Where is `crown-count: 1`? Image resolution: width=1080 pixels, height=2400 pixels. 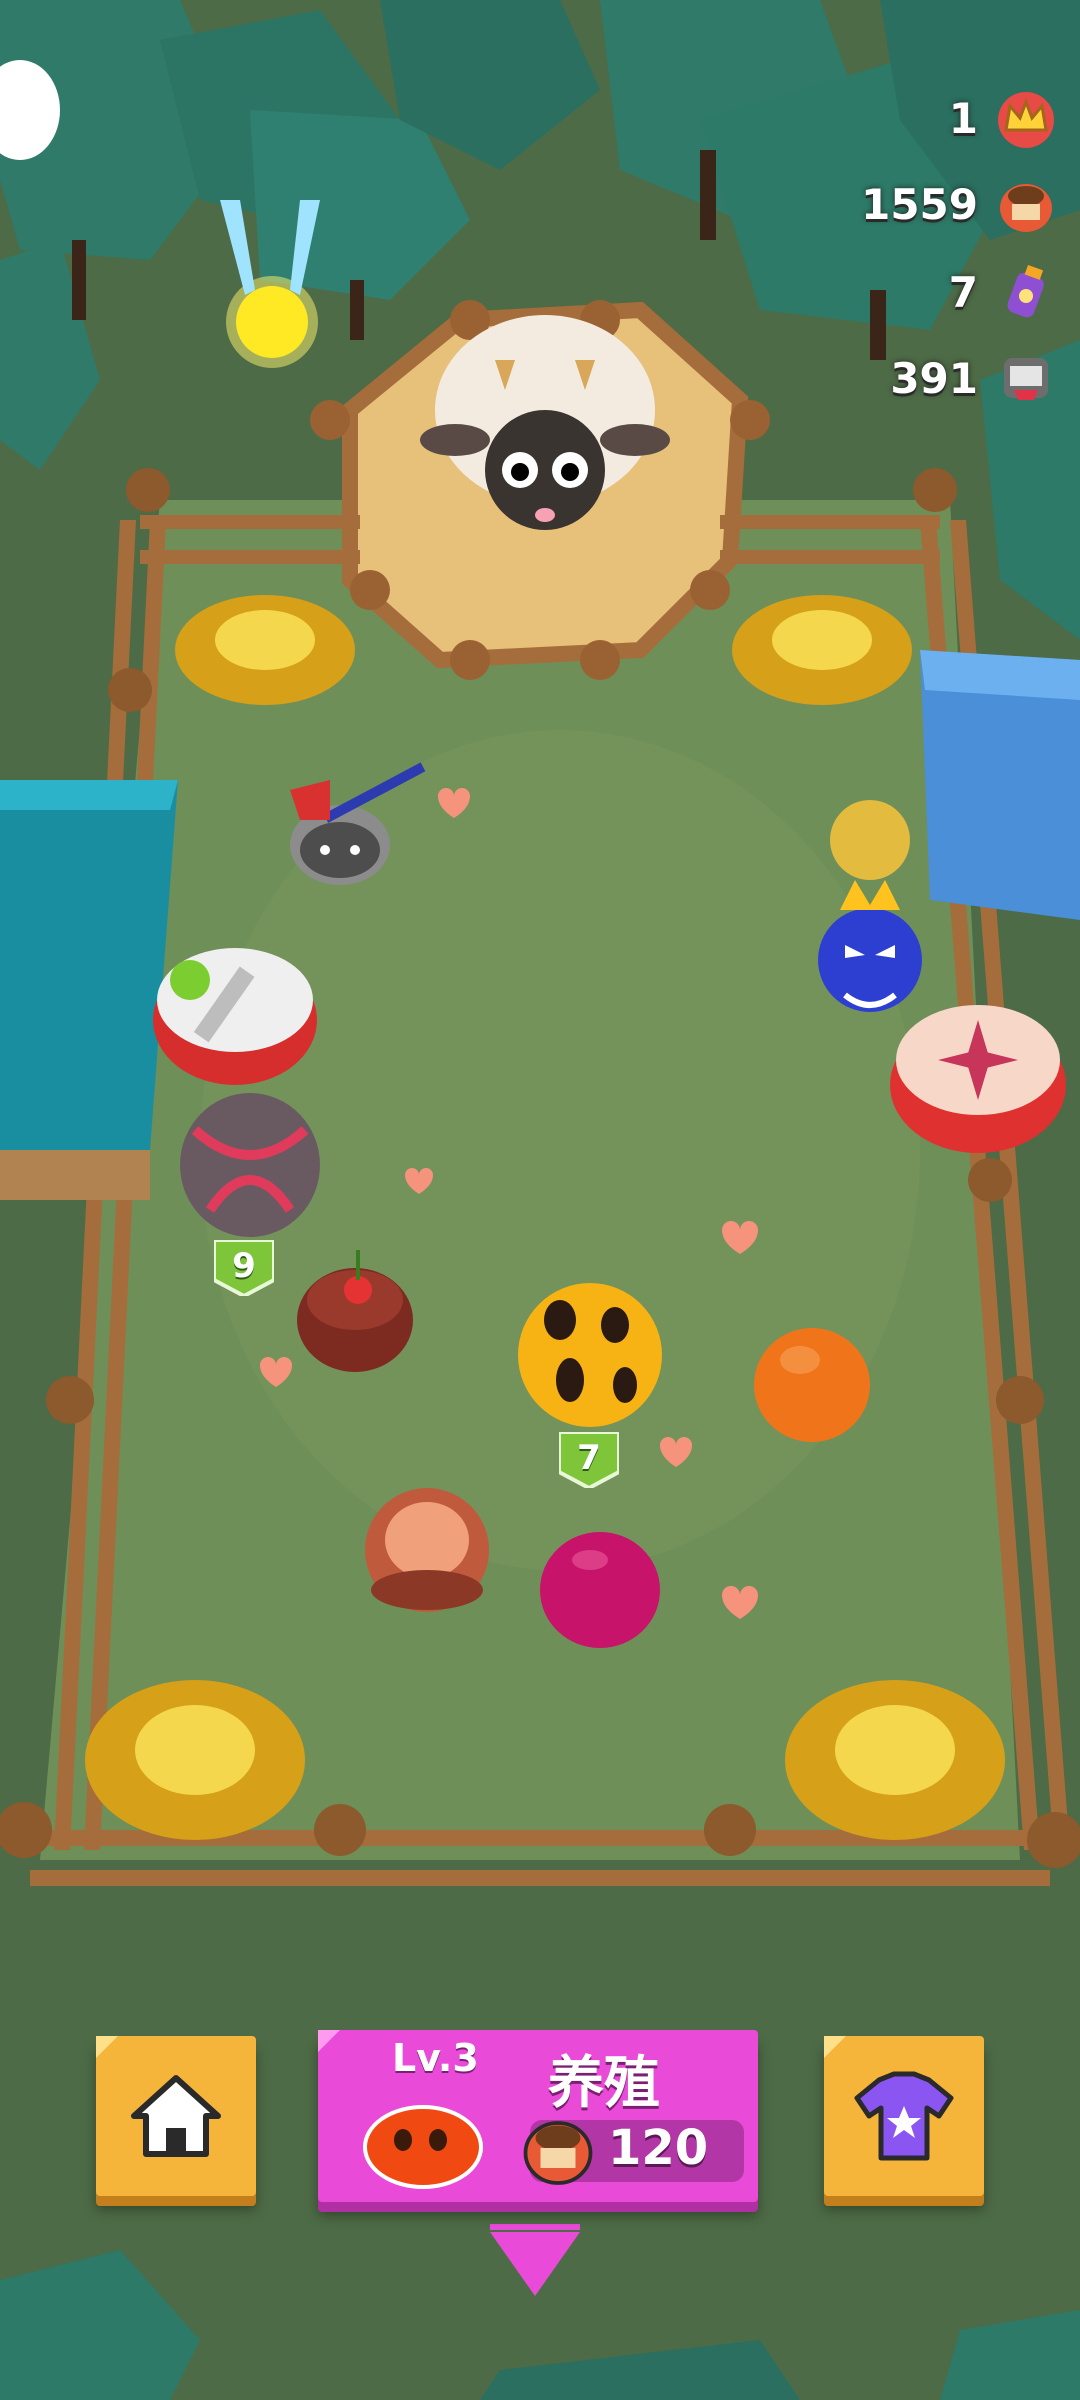
crown-count: 1 is located at coordinates (963, 118).